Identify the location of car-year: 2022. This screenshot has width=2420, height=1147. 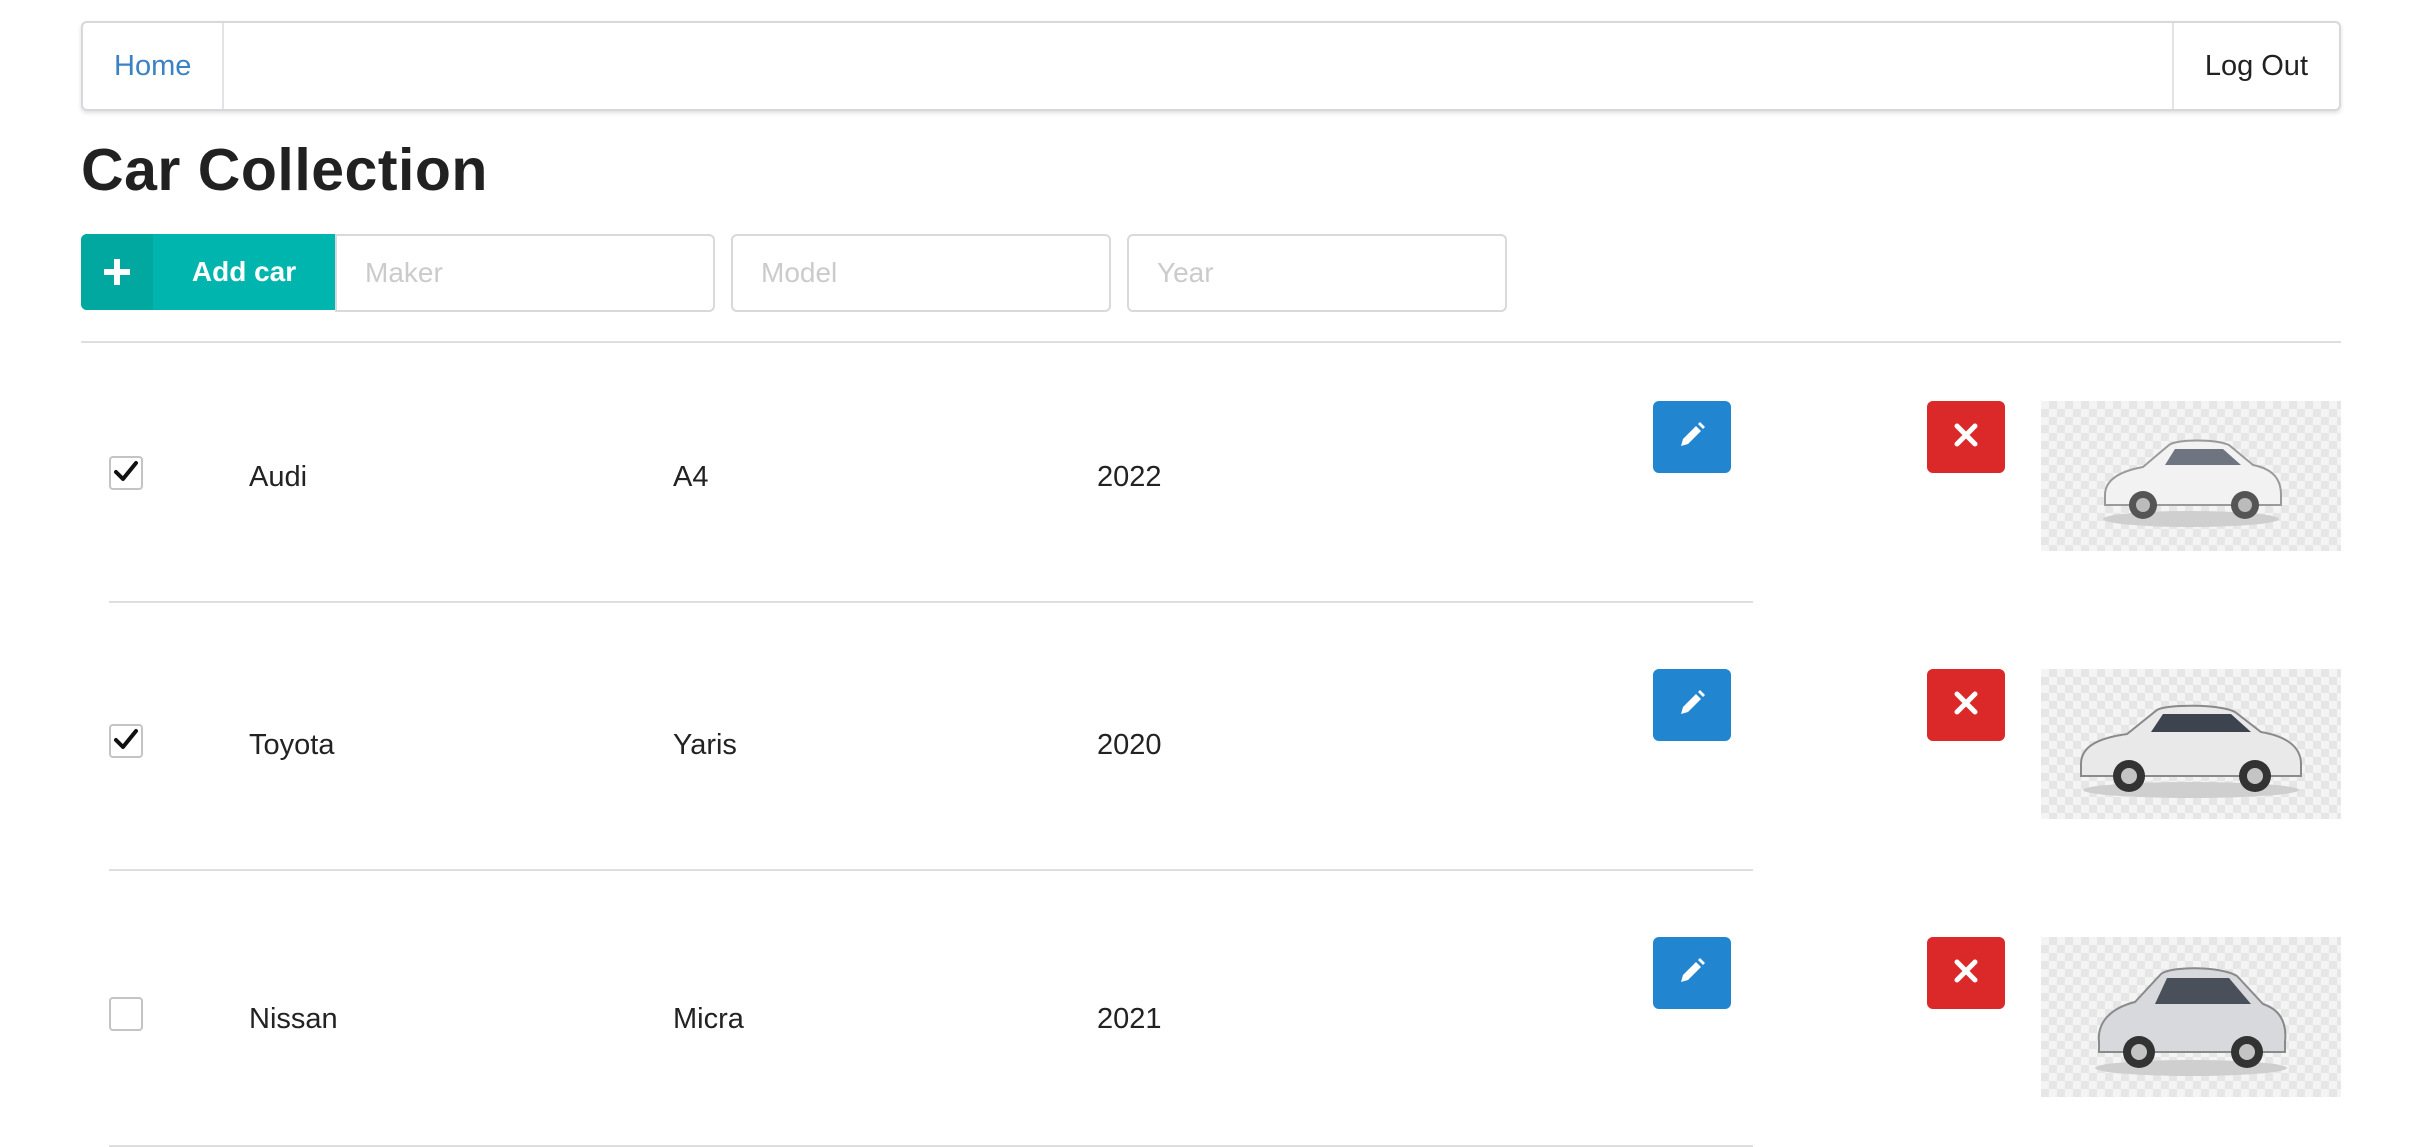
(1129, 477).